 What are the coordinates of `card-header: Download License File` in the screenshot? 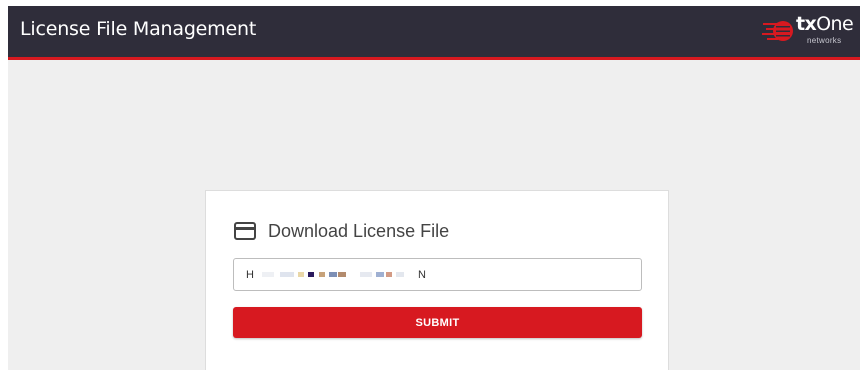 It's located at (341, 231).